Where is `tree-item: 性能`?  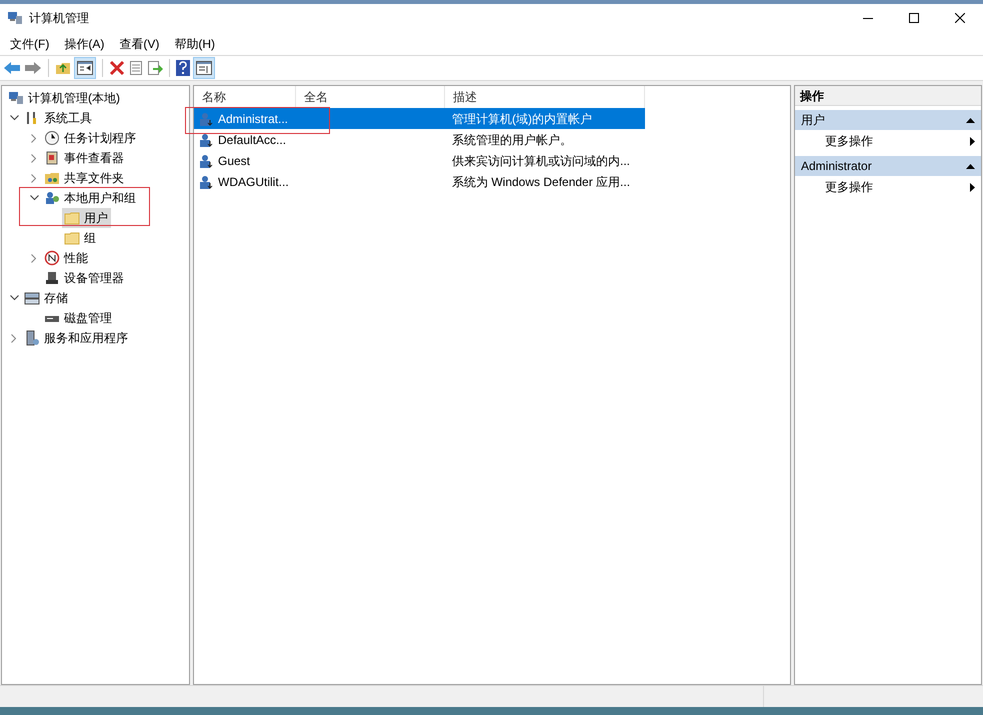 tree-item: 性能 is located at coordinates (66, 258).